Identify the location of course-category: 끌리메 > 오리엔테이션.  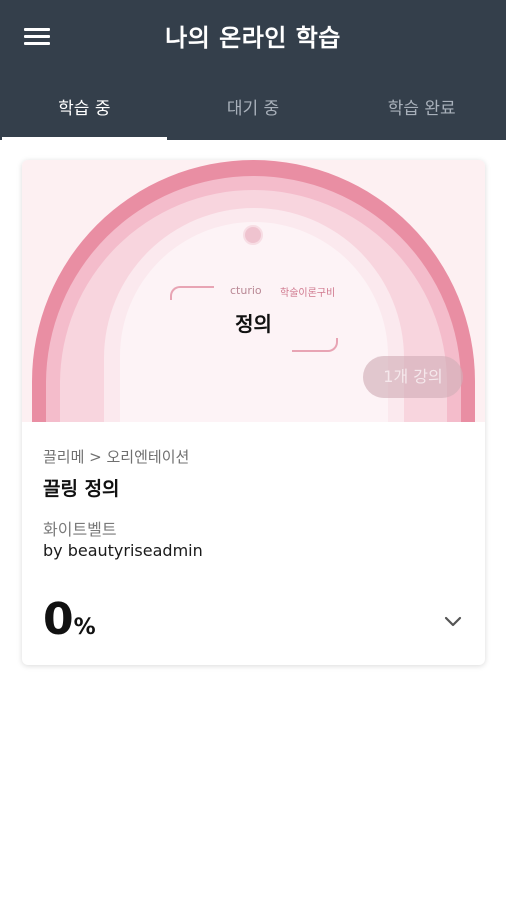
(116, 457).